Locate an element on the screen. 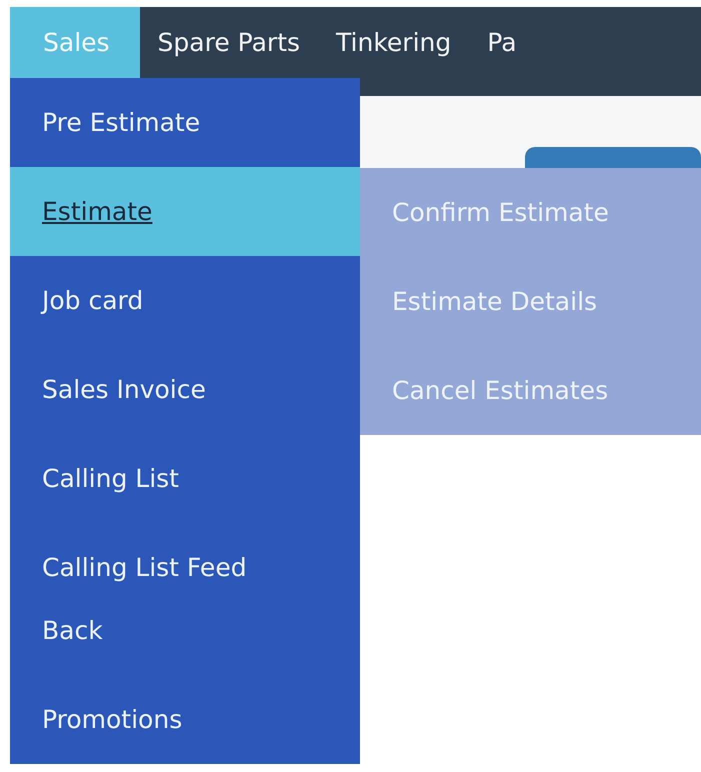  button is located at coordinates (613, 157).